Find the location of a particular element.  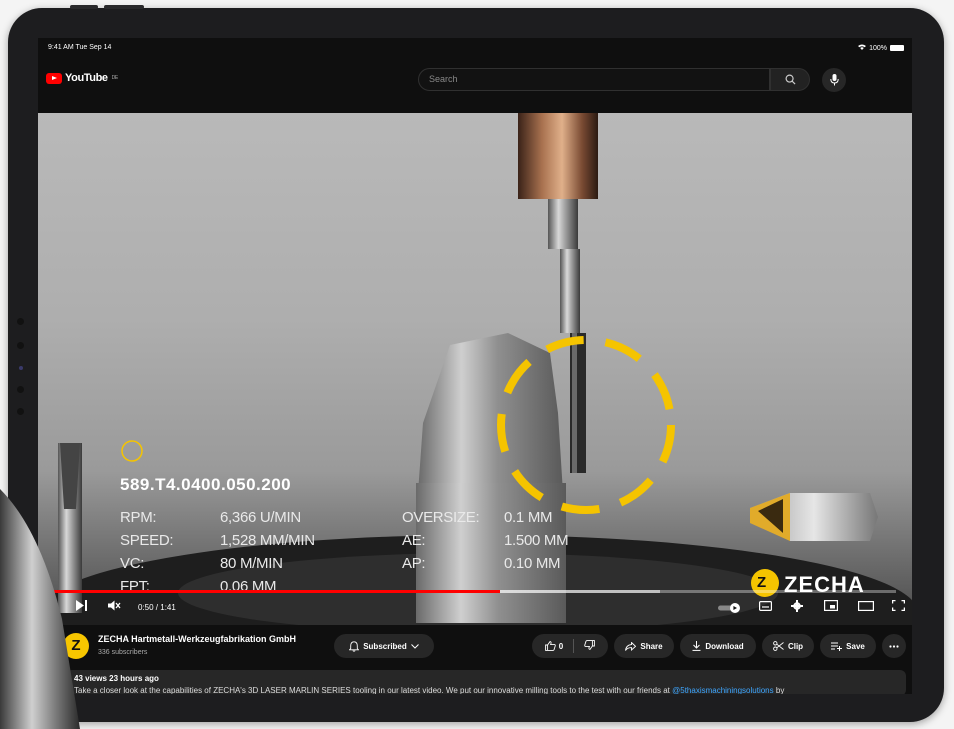

fullscreen-icon is located at coordinates (898, 605).